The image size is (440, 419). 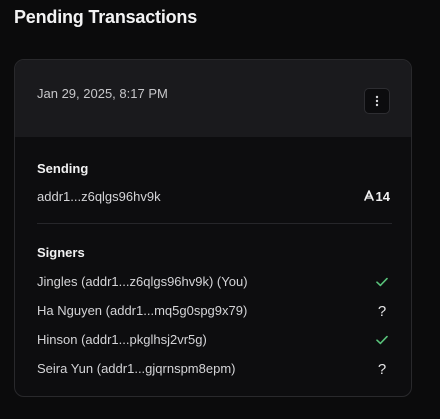 I want to click on signer-row-hinson: Hinson (addr1...pkglhsj2vr5g), so click(x=122, y=339).